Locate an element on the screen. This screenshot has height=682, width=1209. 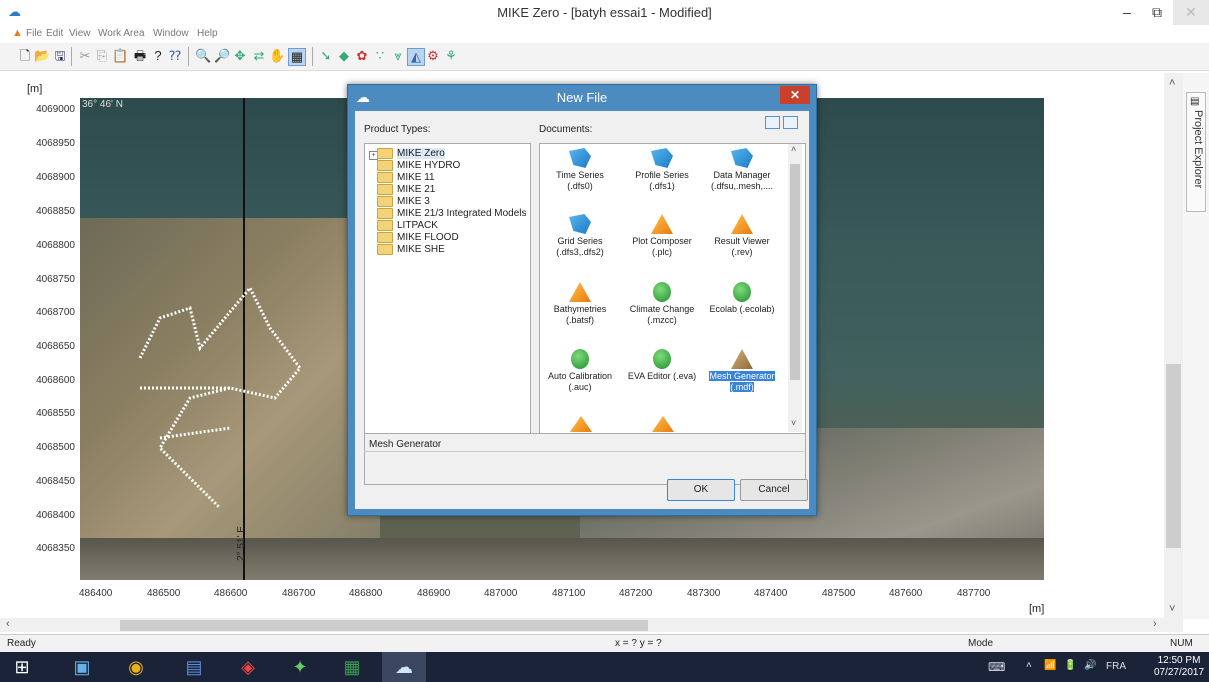
doc-grid-series: Grid Series (.dfs3,.dfs2) is located at coordinates (580, 236).